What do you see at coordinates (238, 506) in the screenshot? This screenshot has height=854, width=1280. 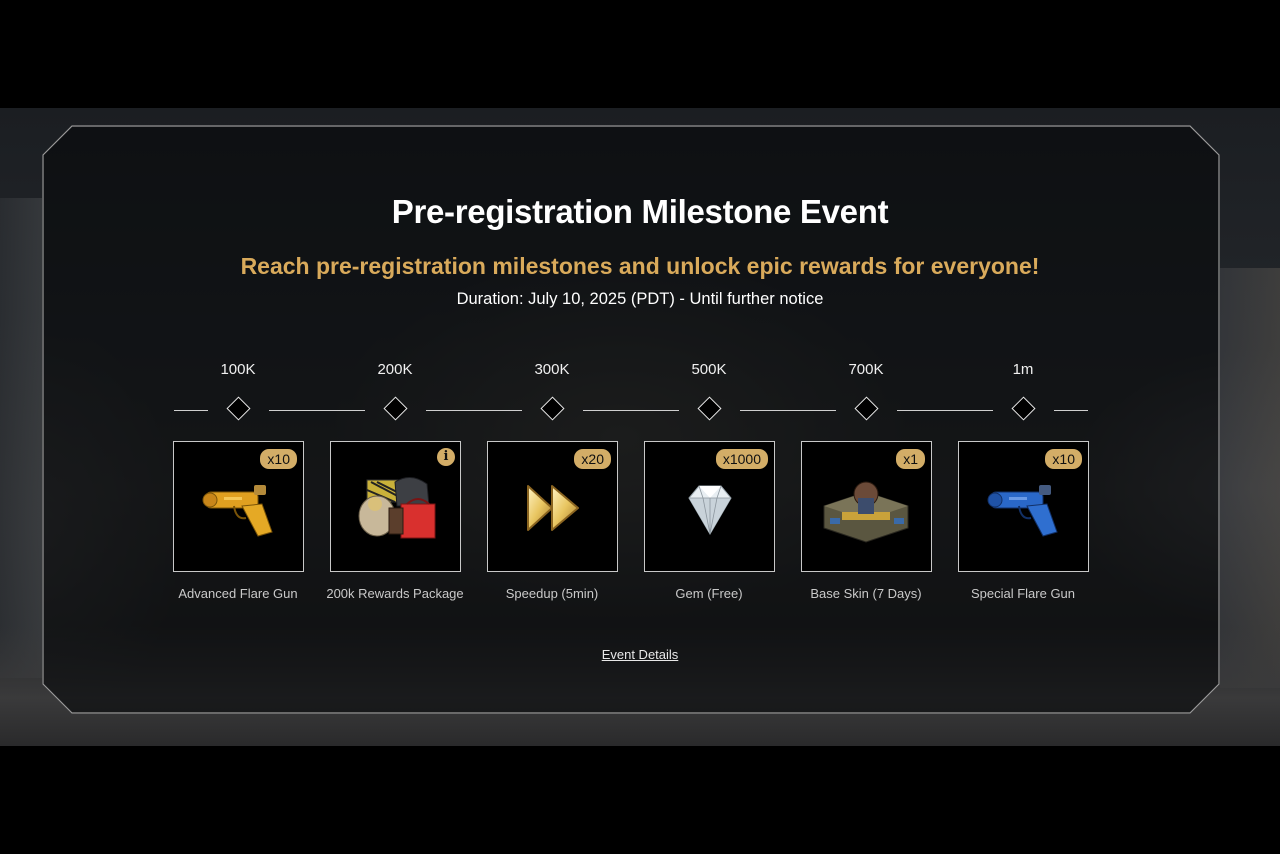 I see `reward-card-advanced-flare-gun: x10` at bounding box center [238, 506].